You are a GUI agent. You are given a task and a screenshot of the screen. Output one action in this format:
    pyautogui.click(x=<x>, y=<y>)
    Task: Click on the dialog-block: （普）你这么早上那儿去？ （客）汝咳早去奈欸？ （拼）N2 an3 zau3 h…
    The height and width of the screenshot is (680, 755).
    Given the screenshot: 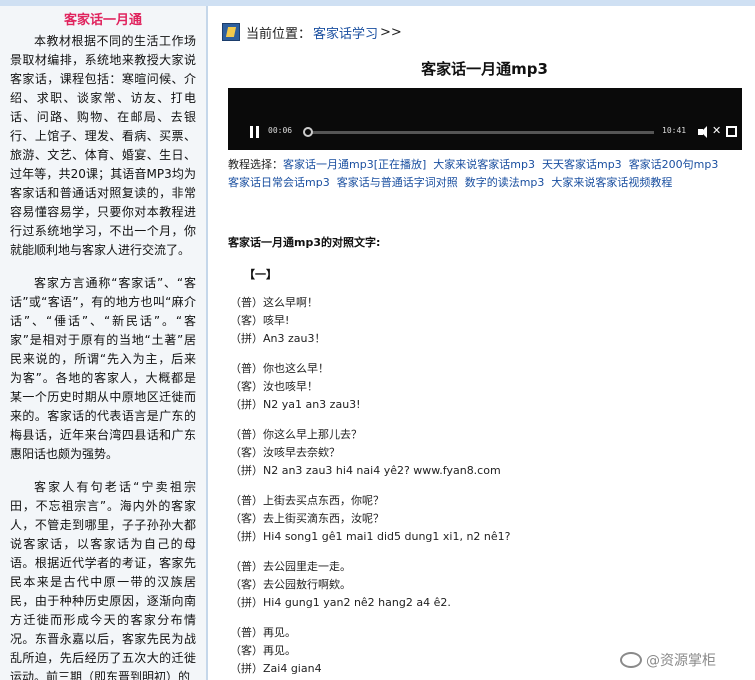 What is the action you would take?
    pyautogui.click(x=480, y=453)
    